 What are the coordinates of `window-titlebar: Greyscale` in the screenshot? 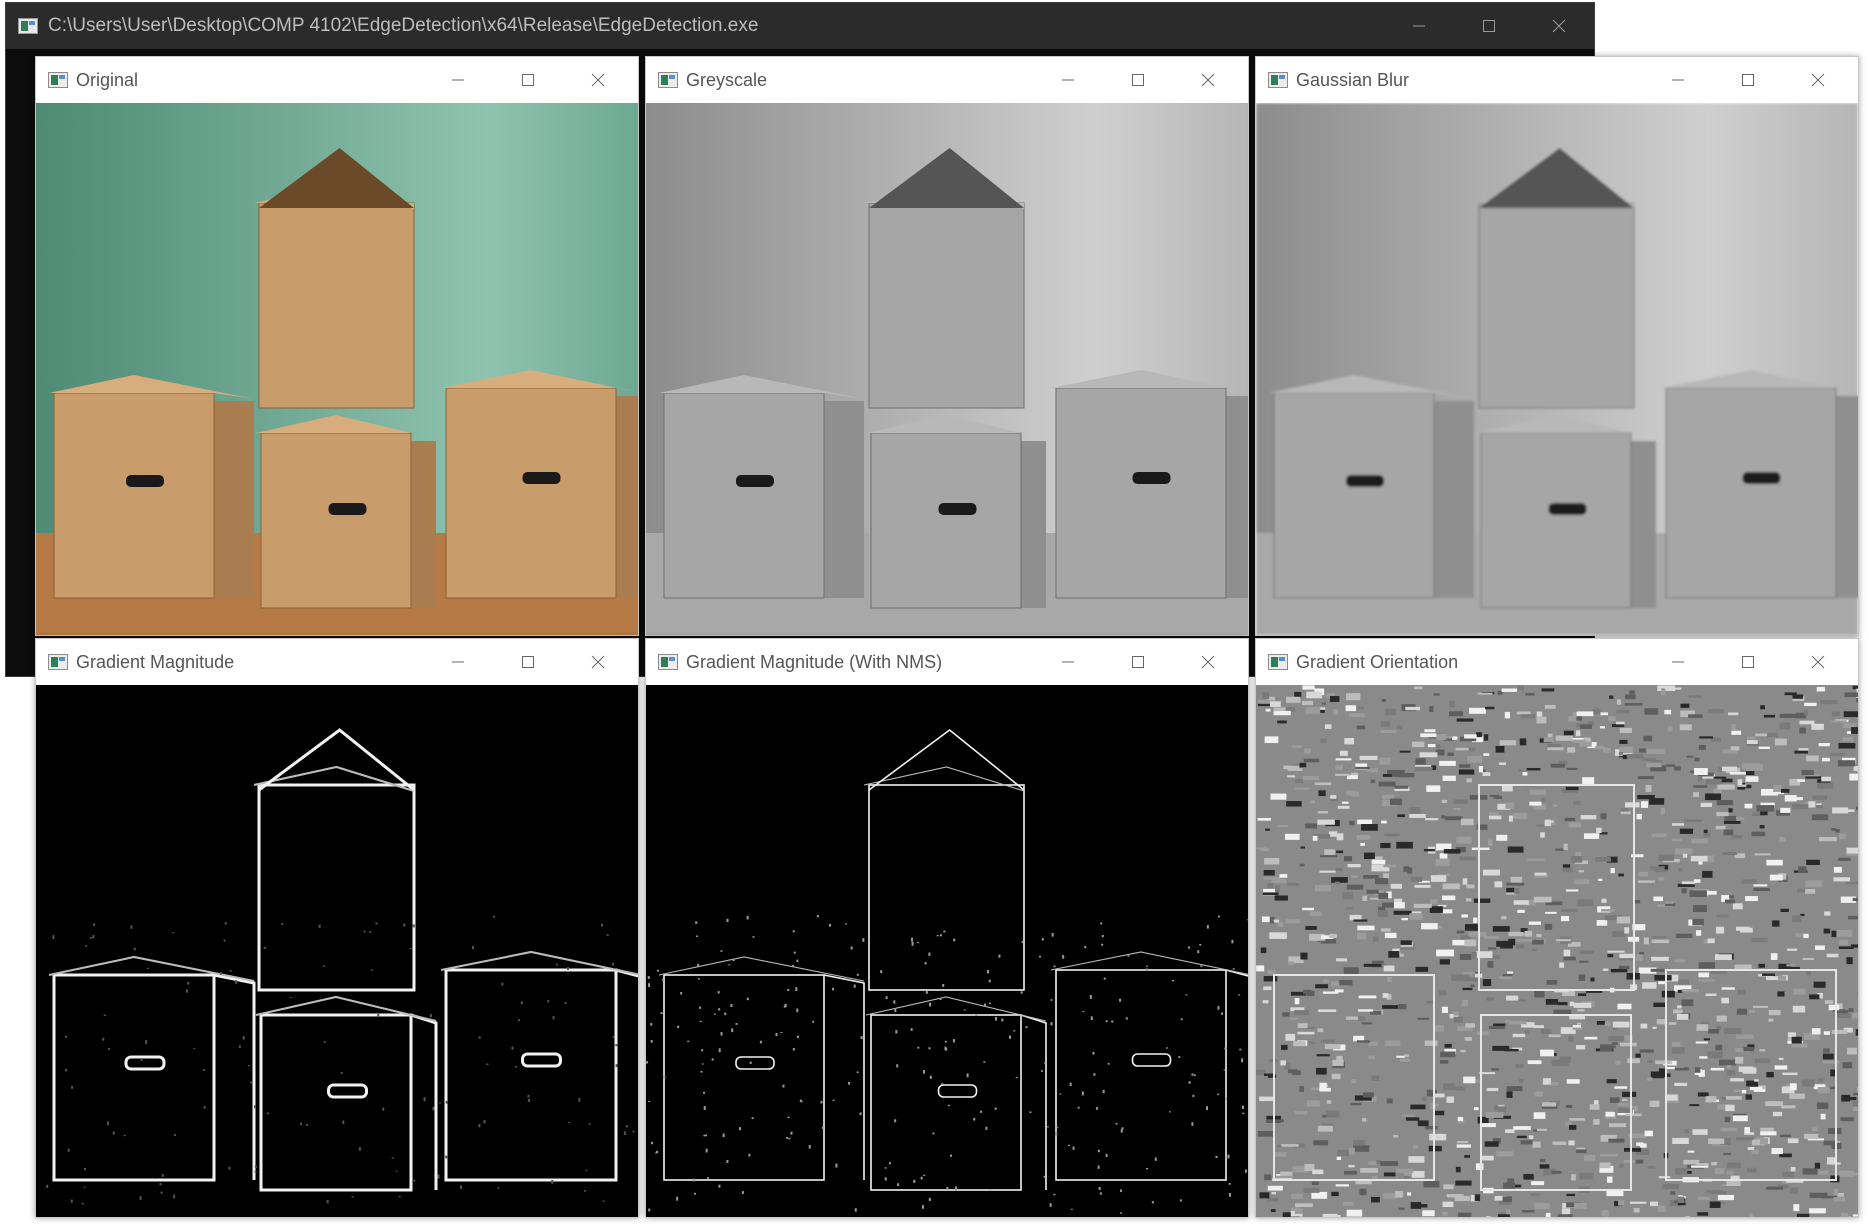 It's located at (947, 80).